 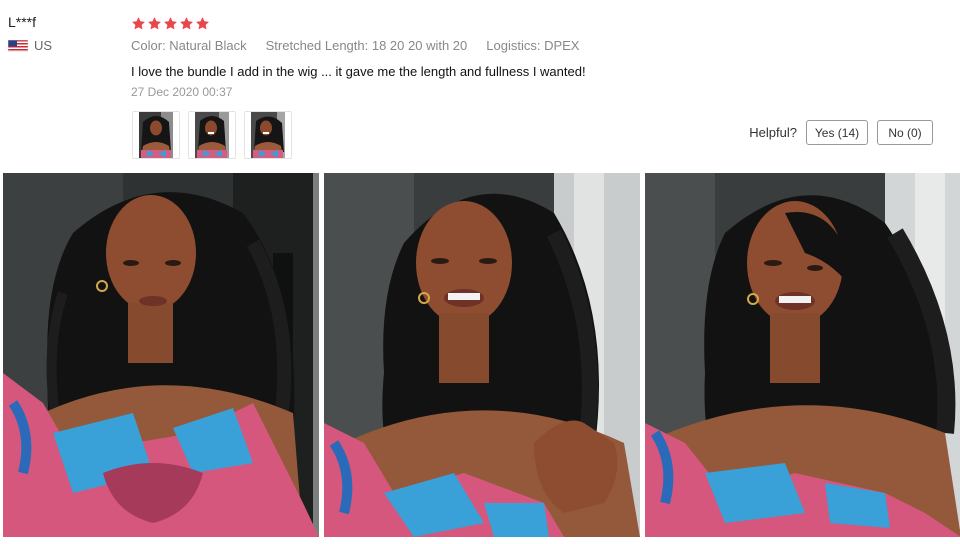 What do you see at coordinates (358, 23) in the screenshot?
I see `star-rating` at bounding box center [358, 23].